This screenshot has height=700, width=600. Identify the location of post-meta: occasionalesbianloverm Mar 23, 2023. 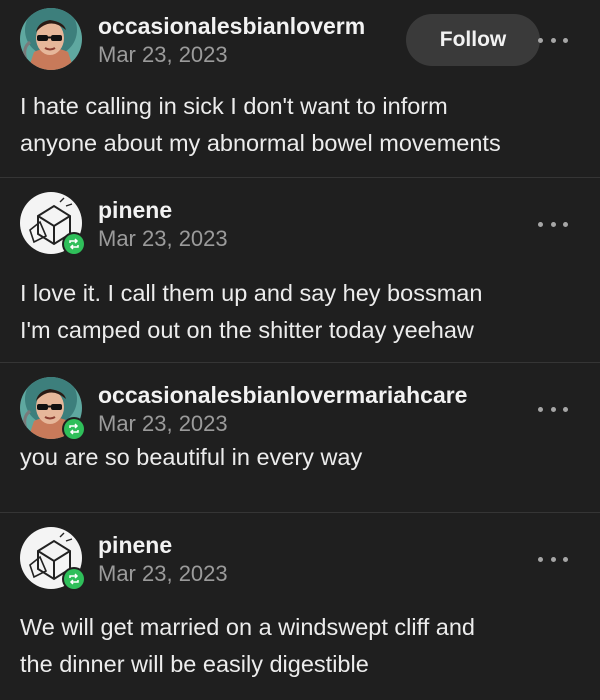
(231, 41).